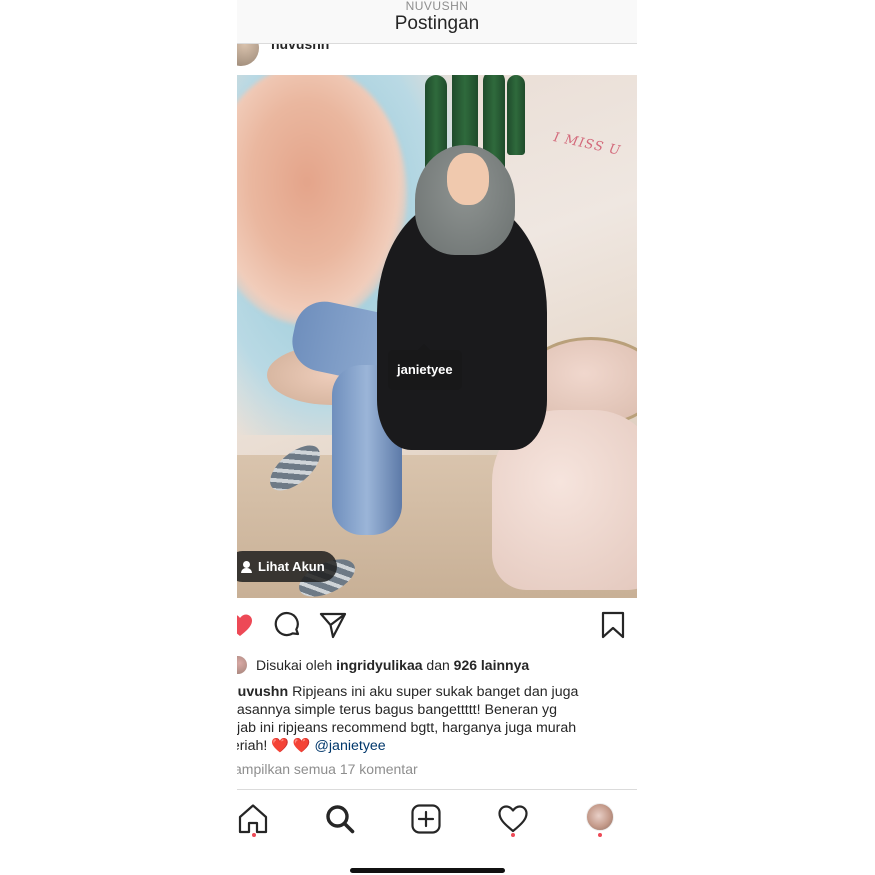 This screenshot has width=875, height=875. Describe the element at coordinates (516, 115) in the screenshot. I see `photo-cactus` at that location.